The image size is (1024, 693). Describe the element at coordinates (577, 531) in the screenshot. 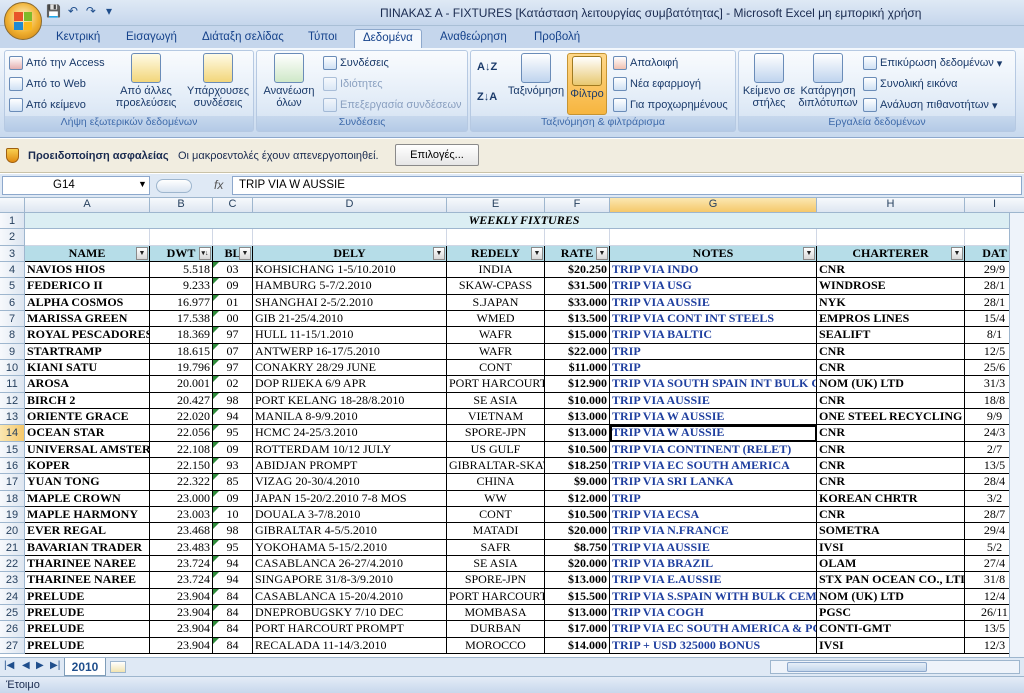

I see `table-cell: $20.000` at that location.